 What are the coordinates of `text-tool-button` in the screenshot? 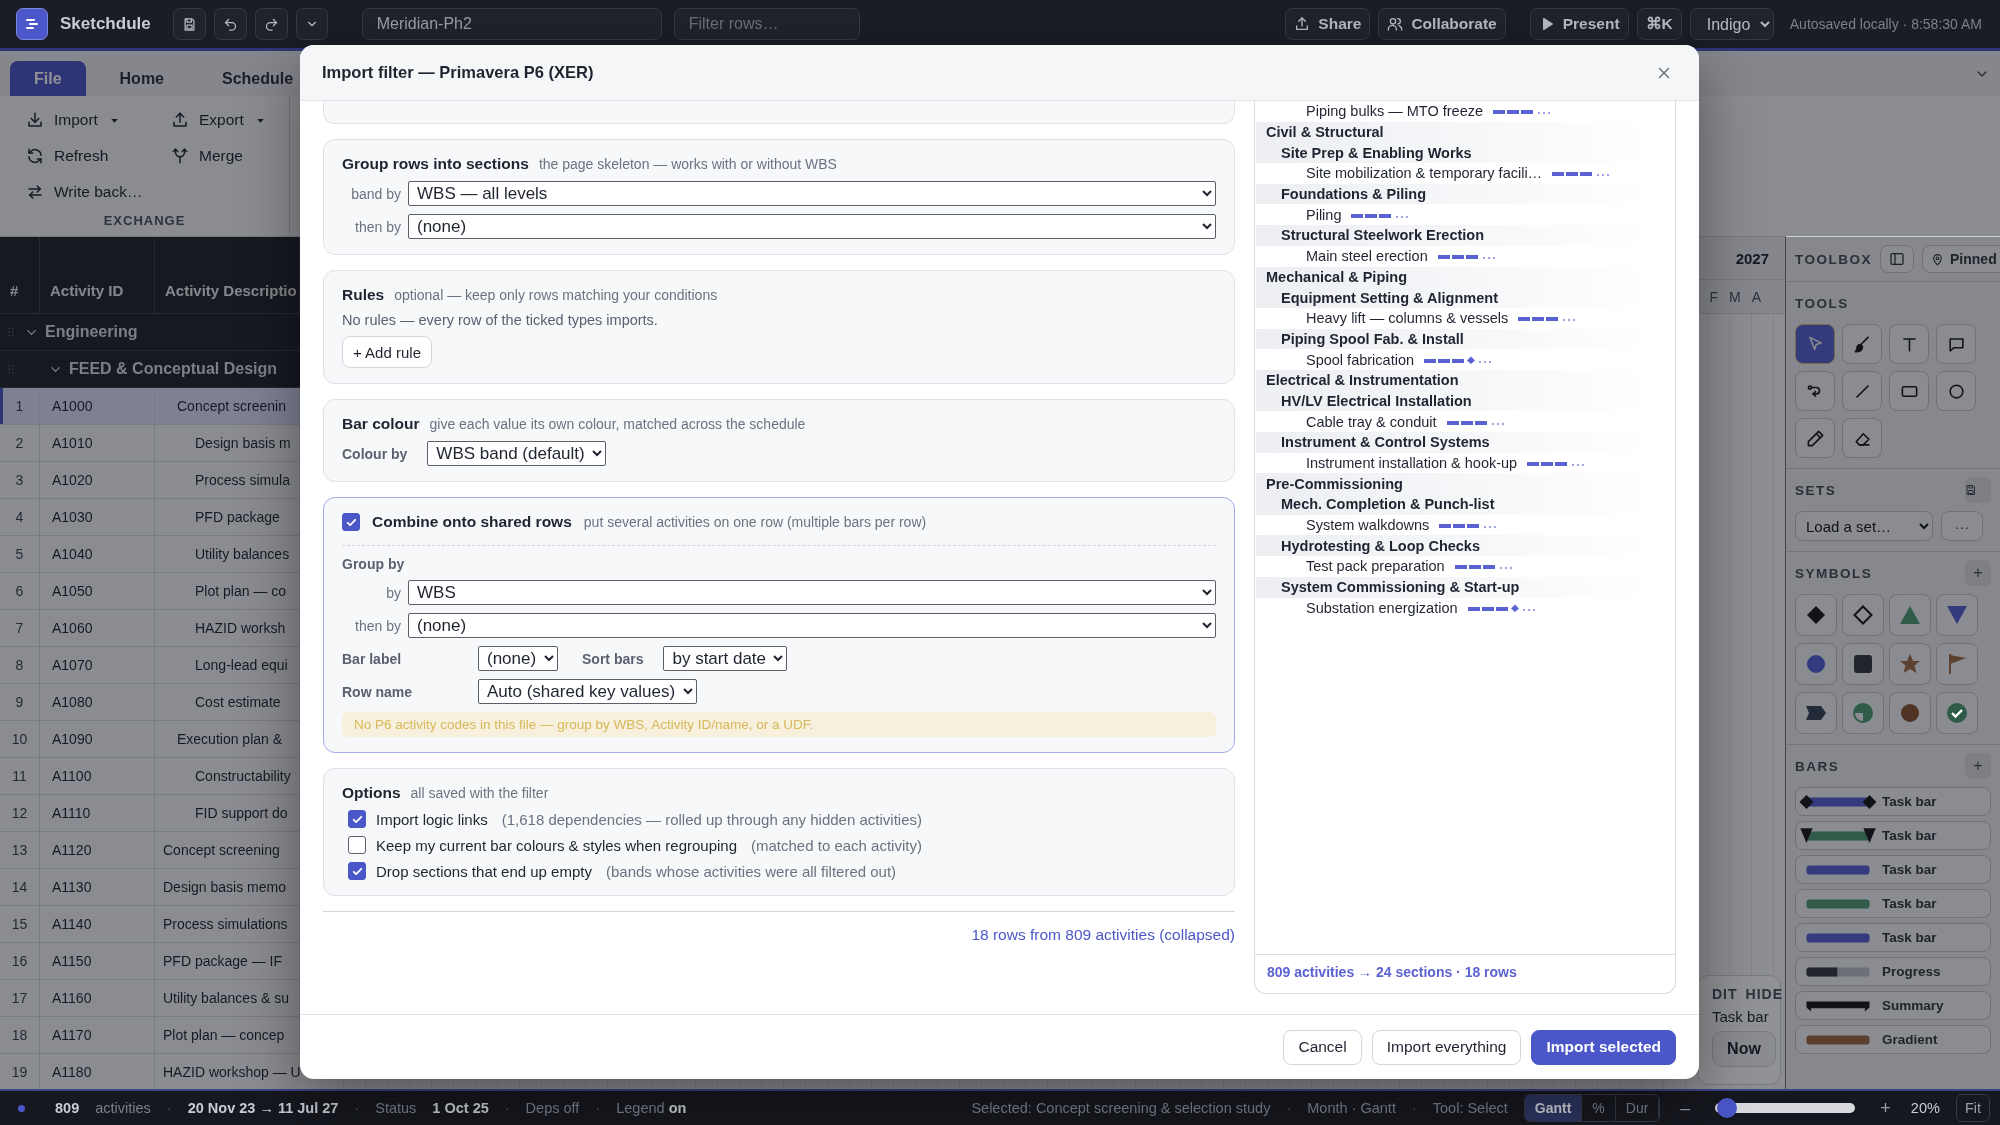 It's located at (1909, 344).